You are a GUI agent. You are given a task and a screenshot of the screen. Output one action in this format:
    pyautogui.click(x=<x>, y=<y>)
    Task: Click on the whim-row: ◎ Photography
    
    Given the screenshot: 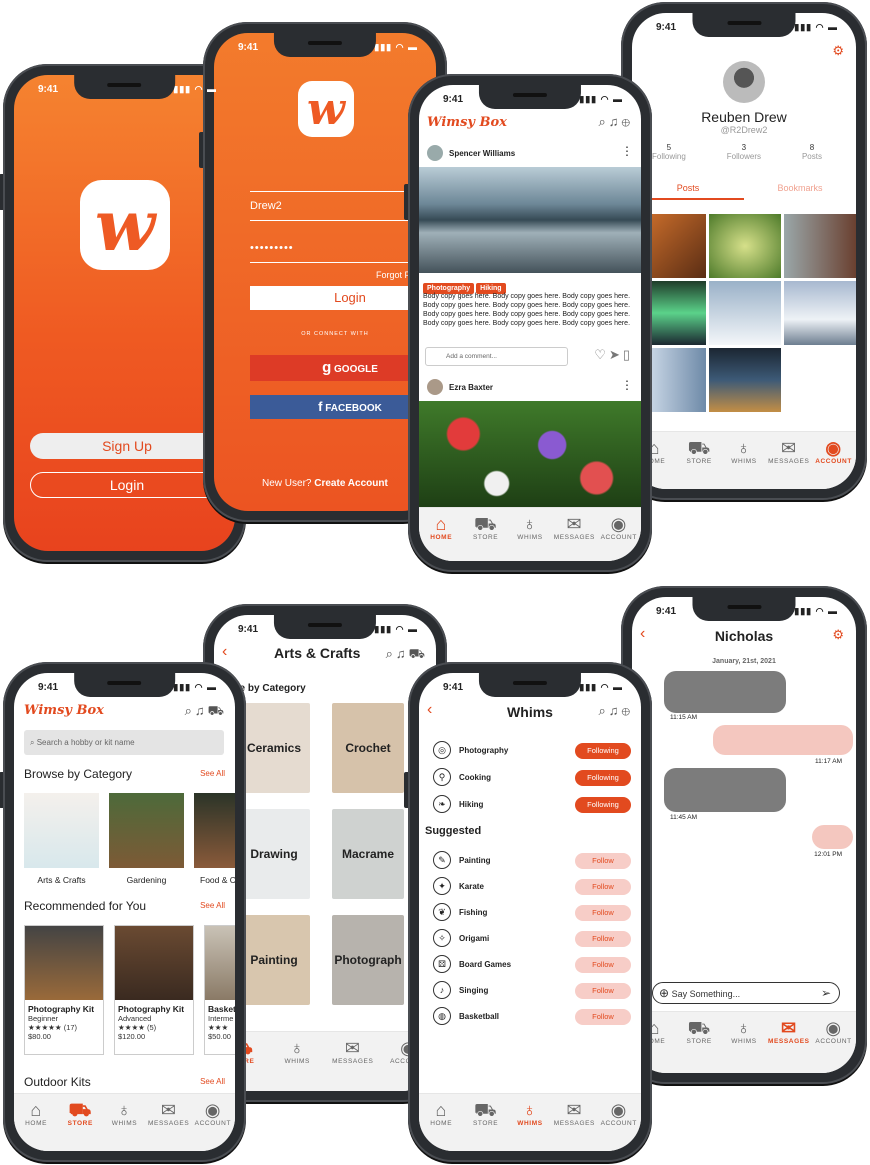 What is the action you would take?
    pyautogui.click(x=470, y=750)
    